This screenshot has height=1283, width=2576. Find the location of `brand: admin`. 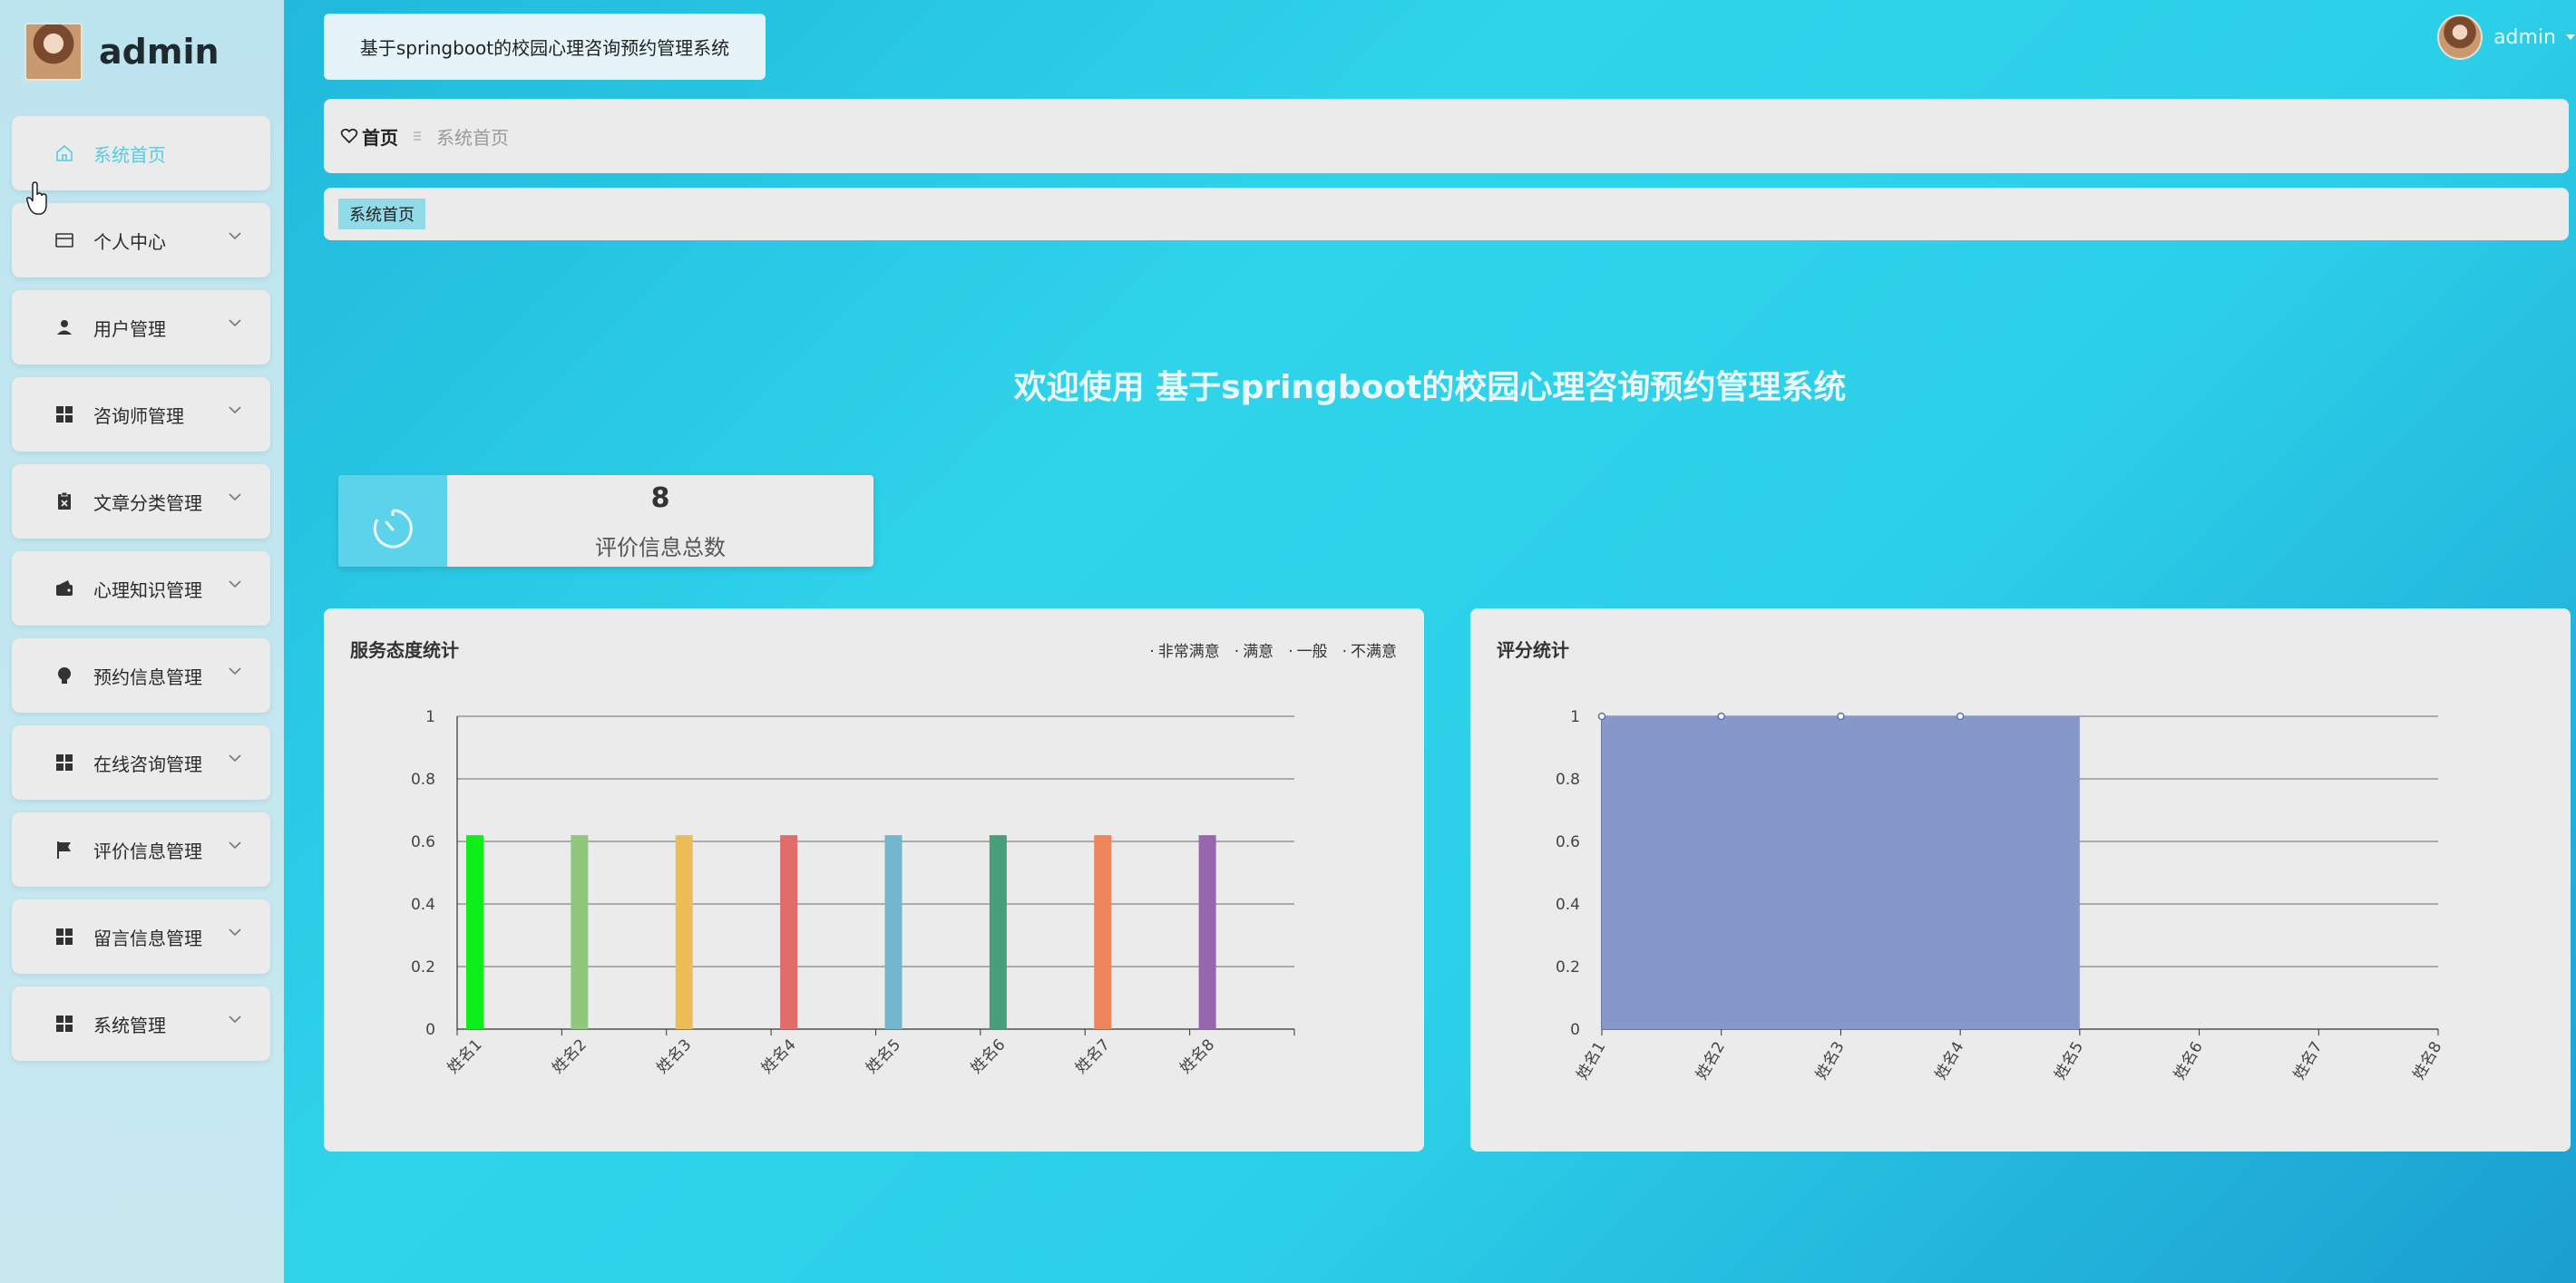

brand: admin is located at coordinates (122, 52).